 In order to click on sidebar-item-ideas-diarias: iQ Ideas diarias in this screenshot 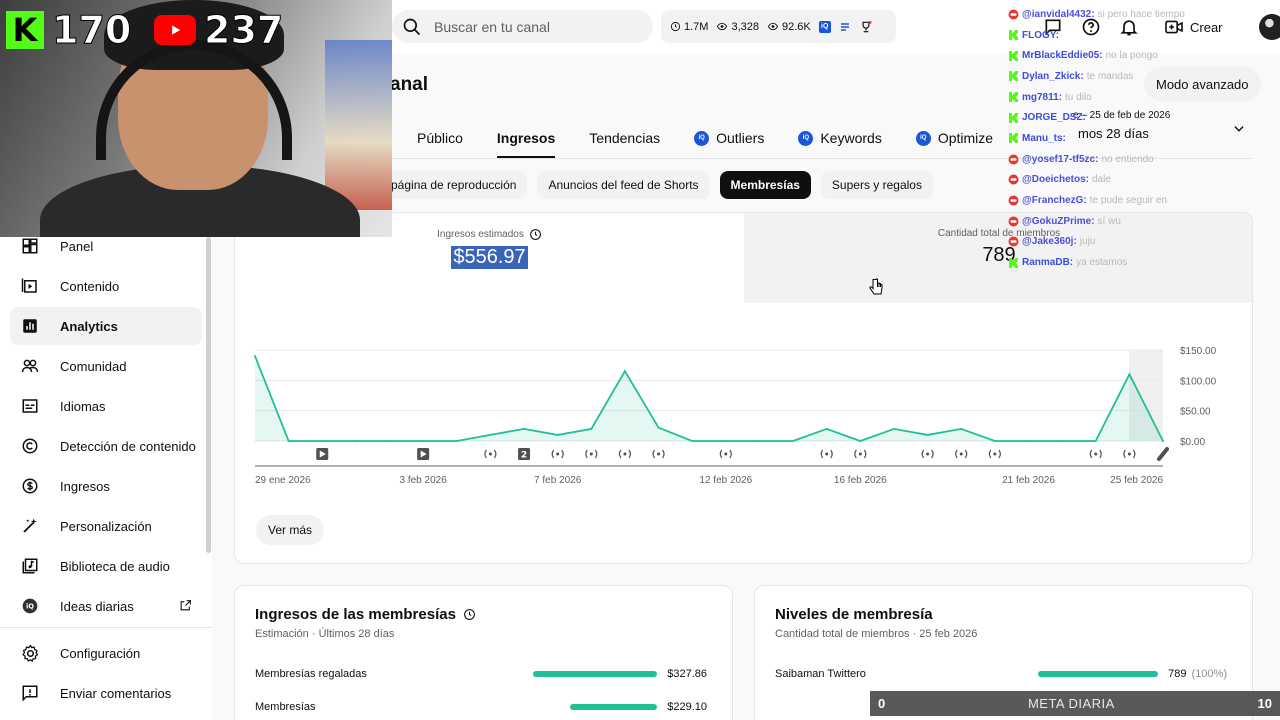, I will do `click(106, 606)`.